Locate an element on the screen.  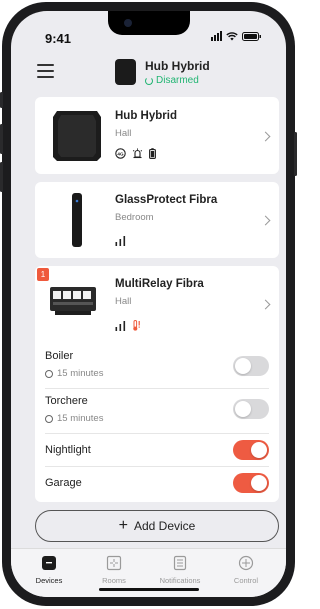
device-card-glassprotect: GlassProtect Fibra Bedroom is located at coordinates (157, 220).